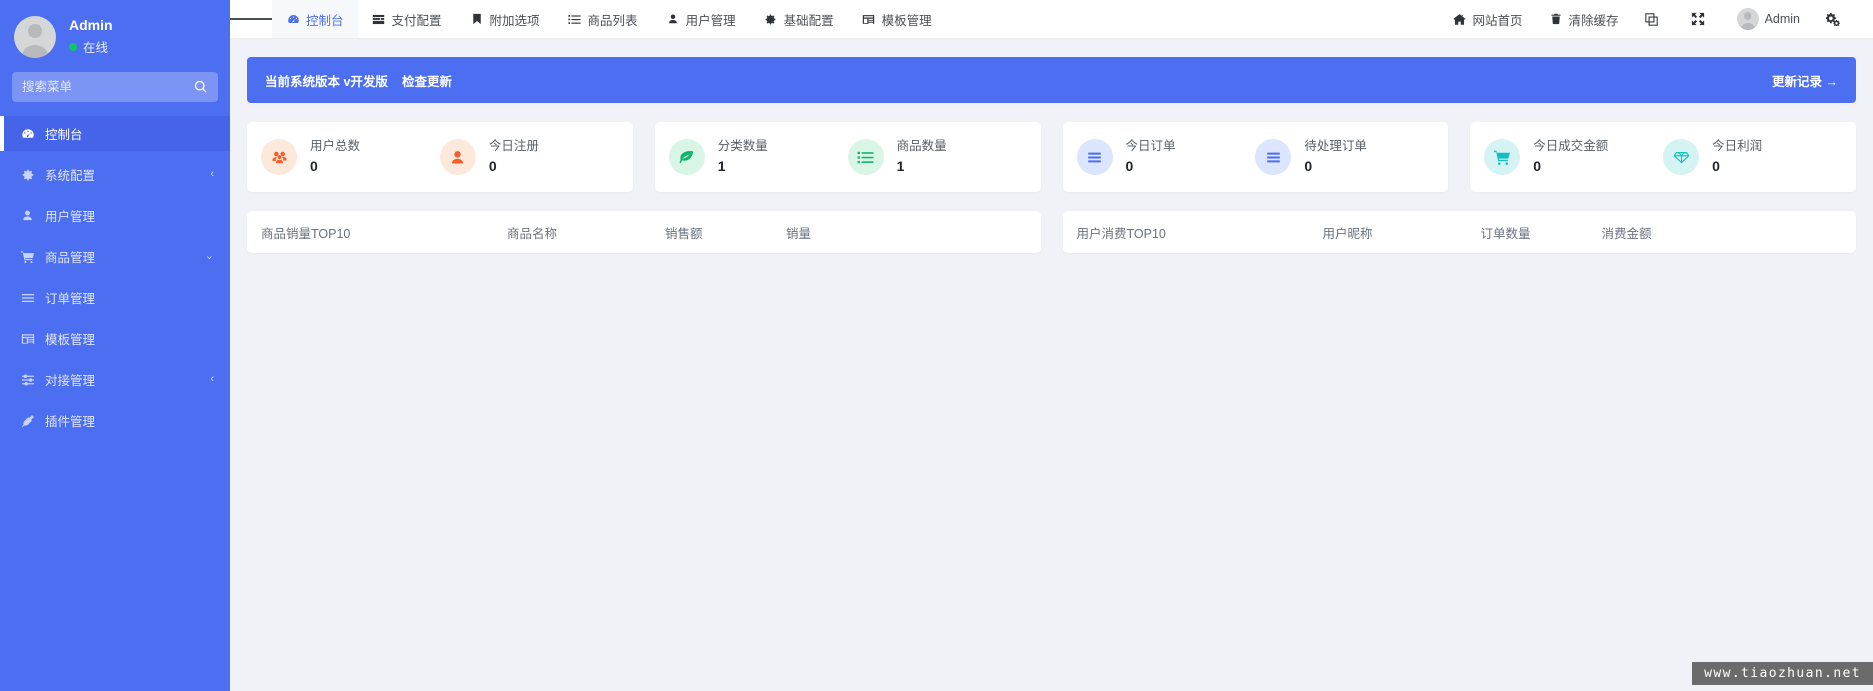  What do you see at coordinates (513, 156) in the screenshot?
I see `stat-text: 今日注册 0` at bounding box center [513, 156].